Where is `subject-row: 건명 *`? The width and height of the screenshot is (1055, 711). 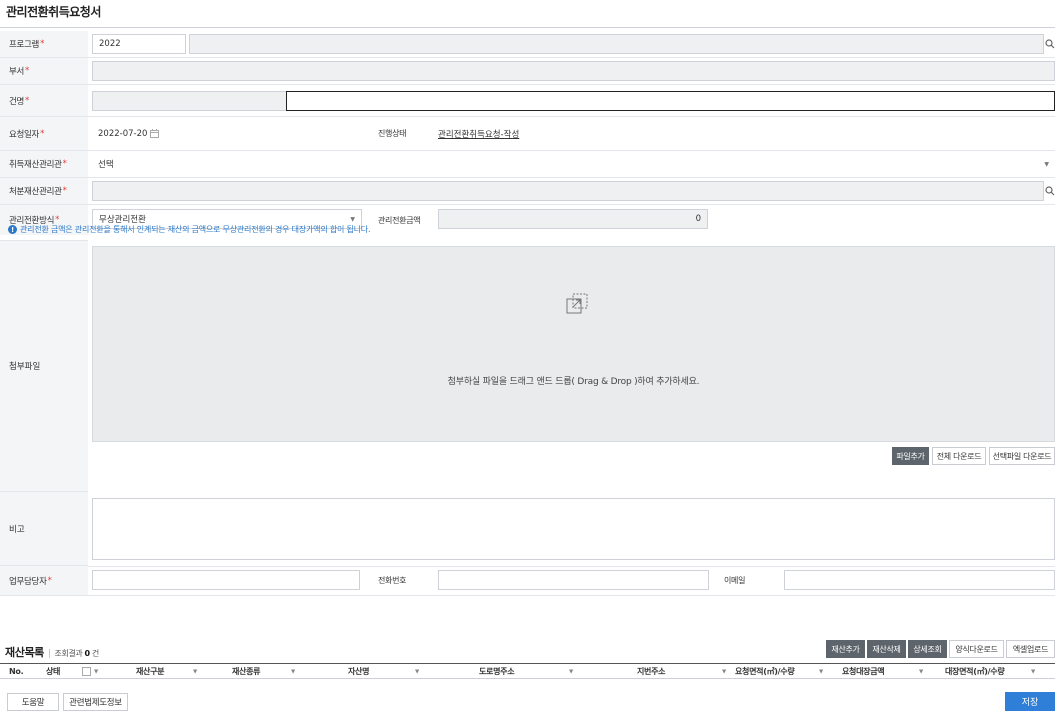 subject-row: 건명 * is located at coordinates (527, 101).